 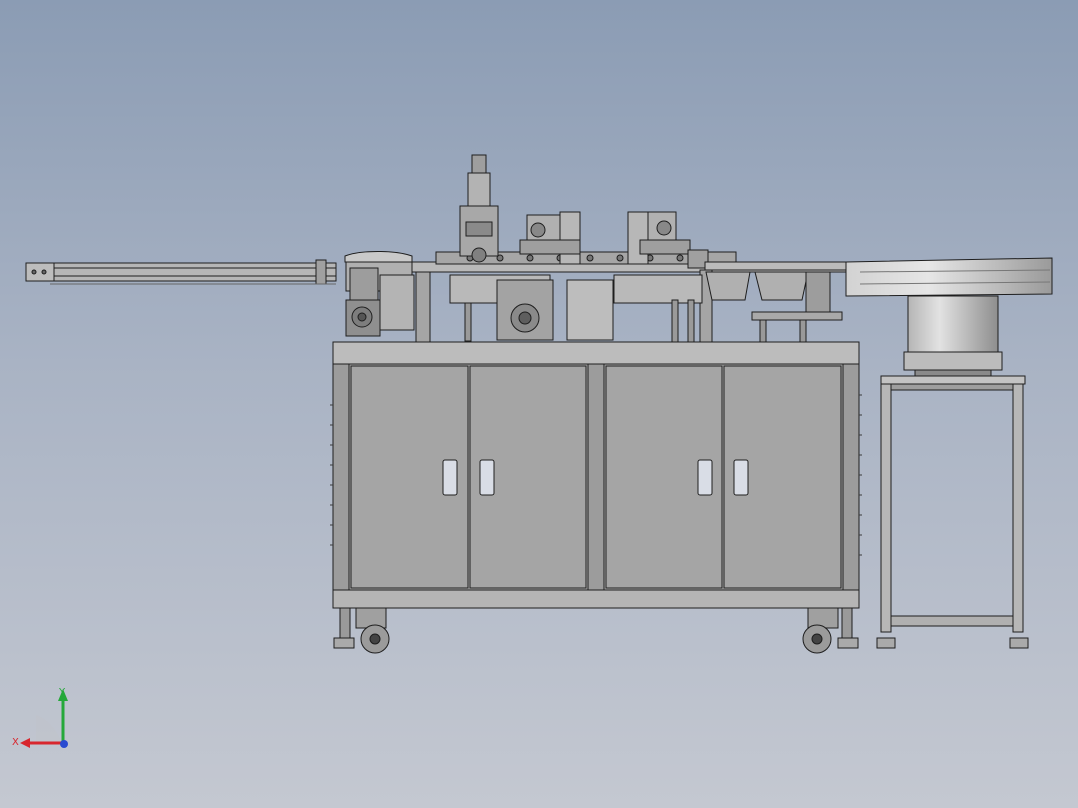 What do you see at coordinates (952, 512) in the screenshot?
I see `bowl-feeder-stand` at bounding box center [952, 512].